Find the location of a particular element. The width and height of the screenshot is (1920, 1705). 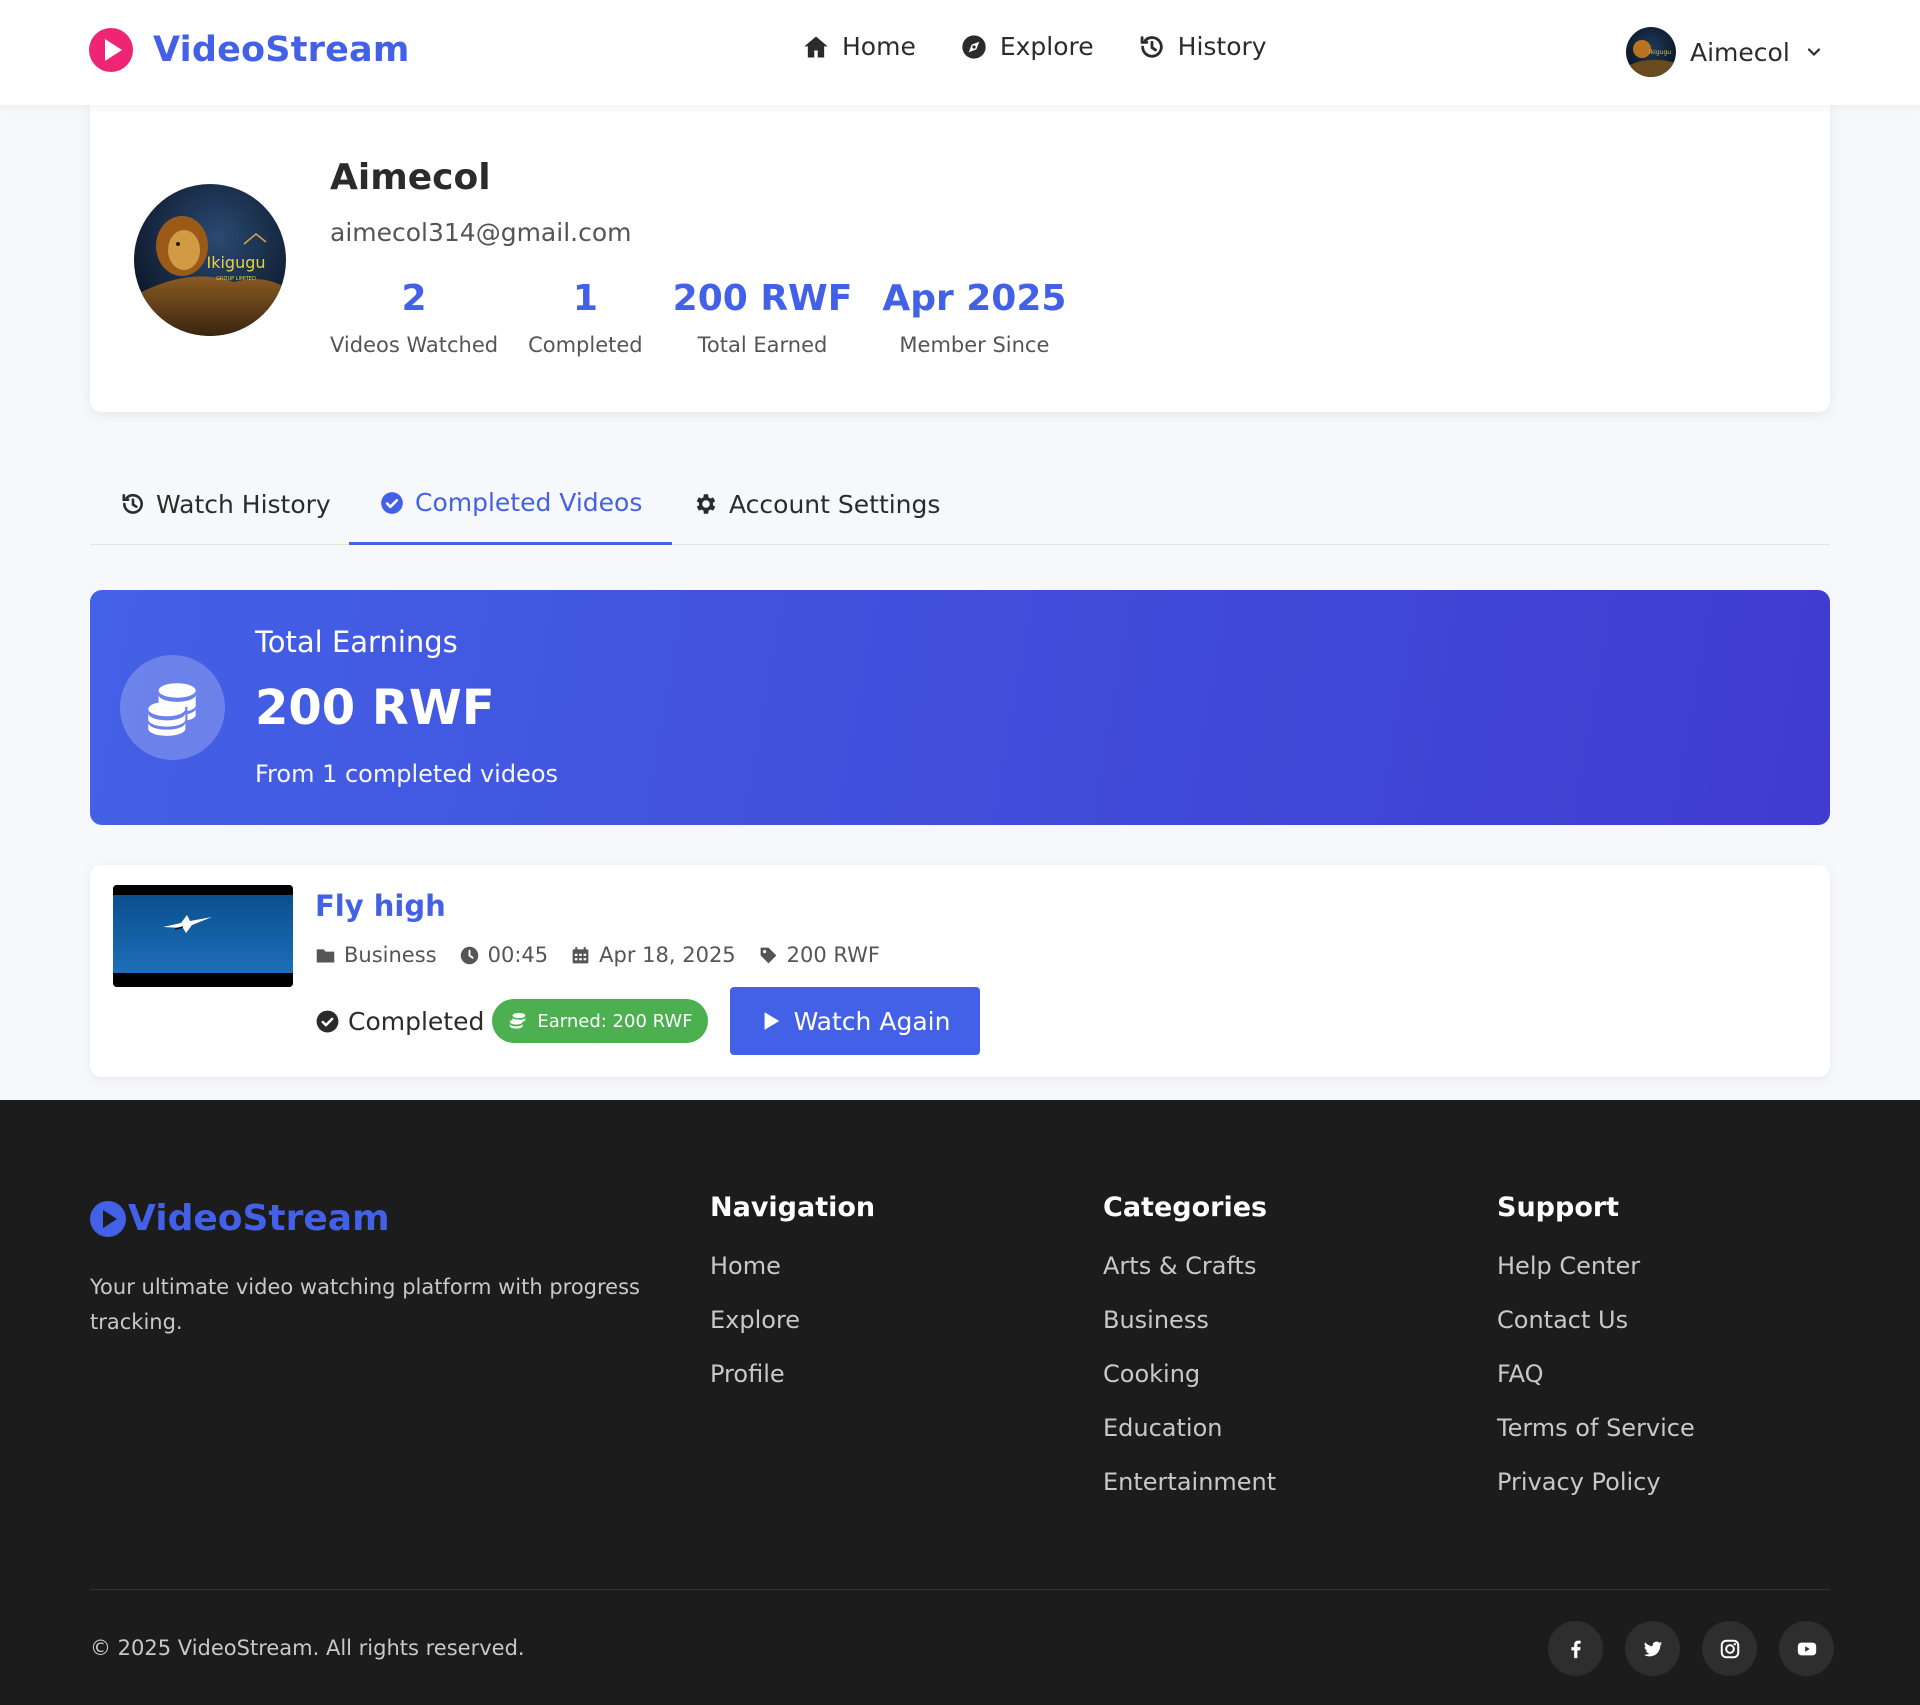

completed-status: Completed is located at coordinates (399, 1021).